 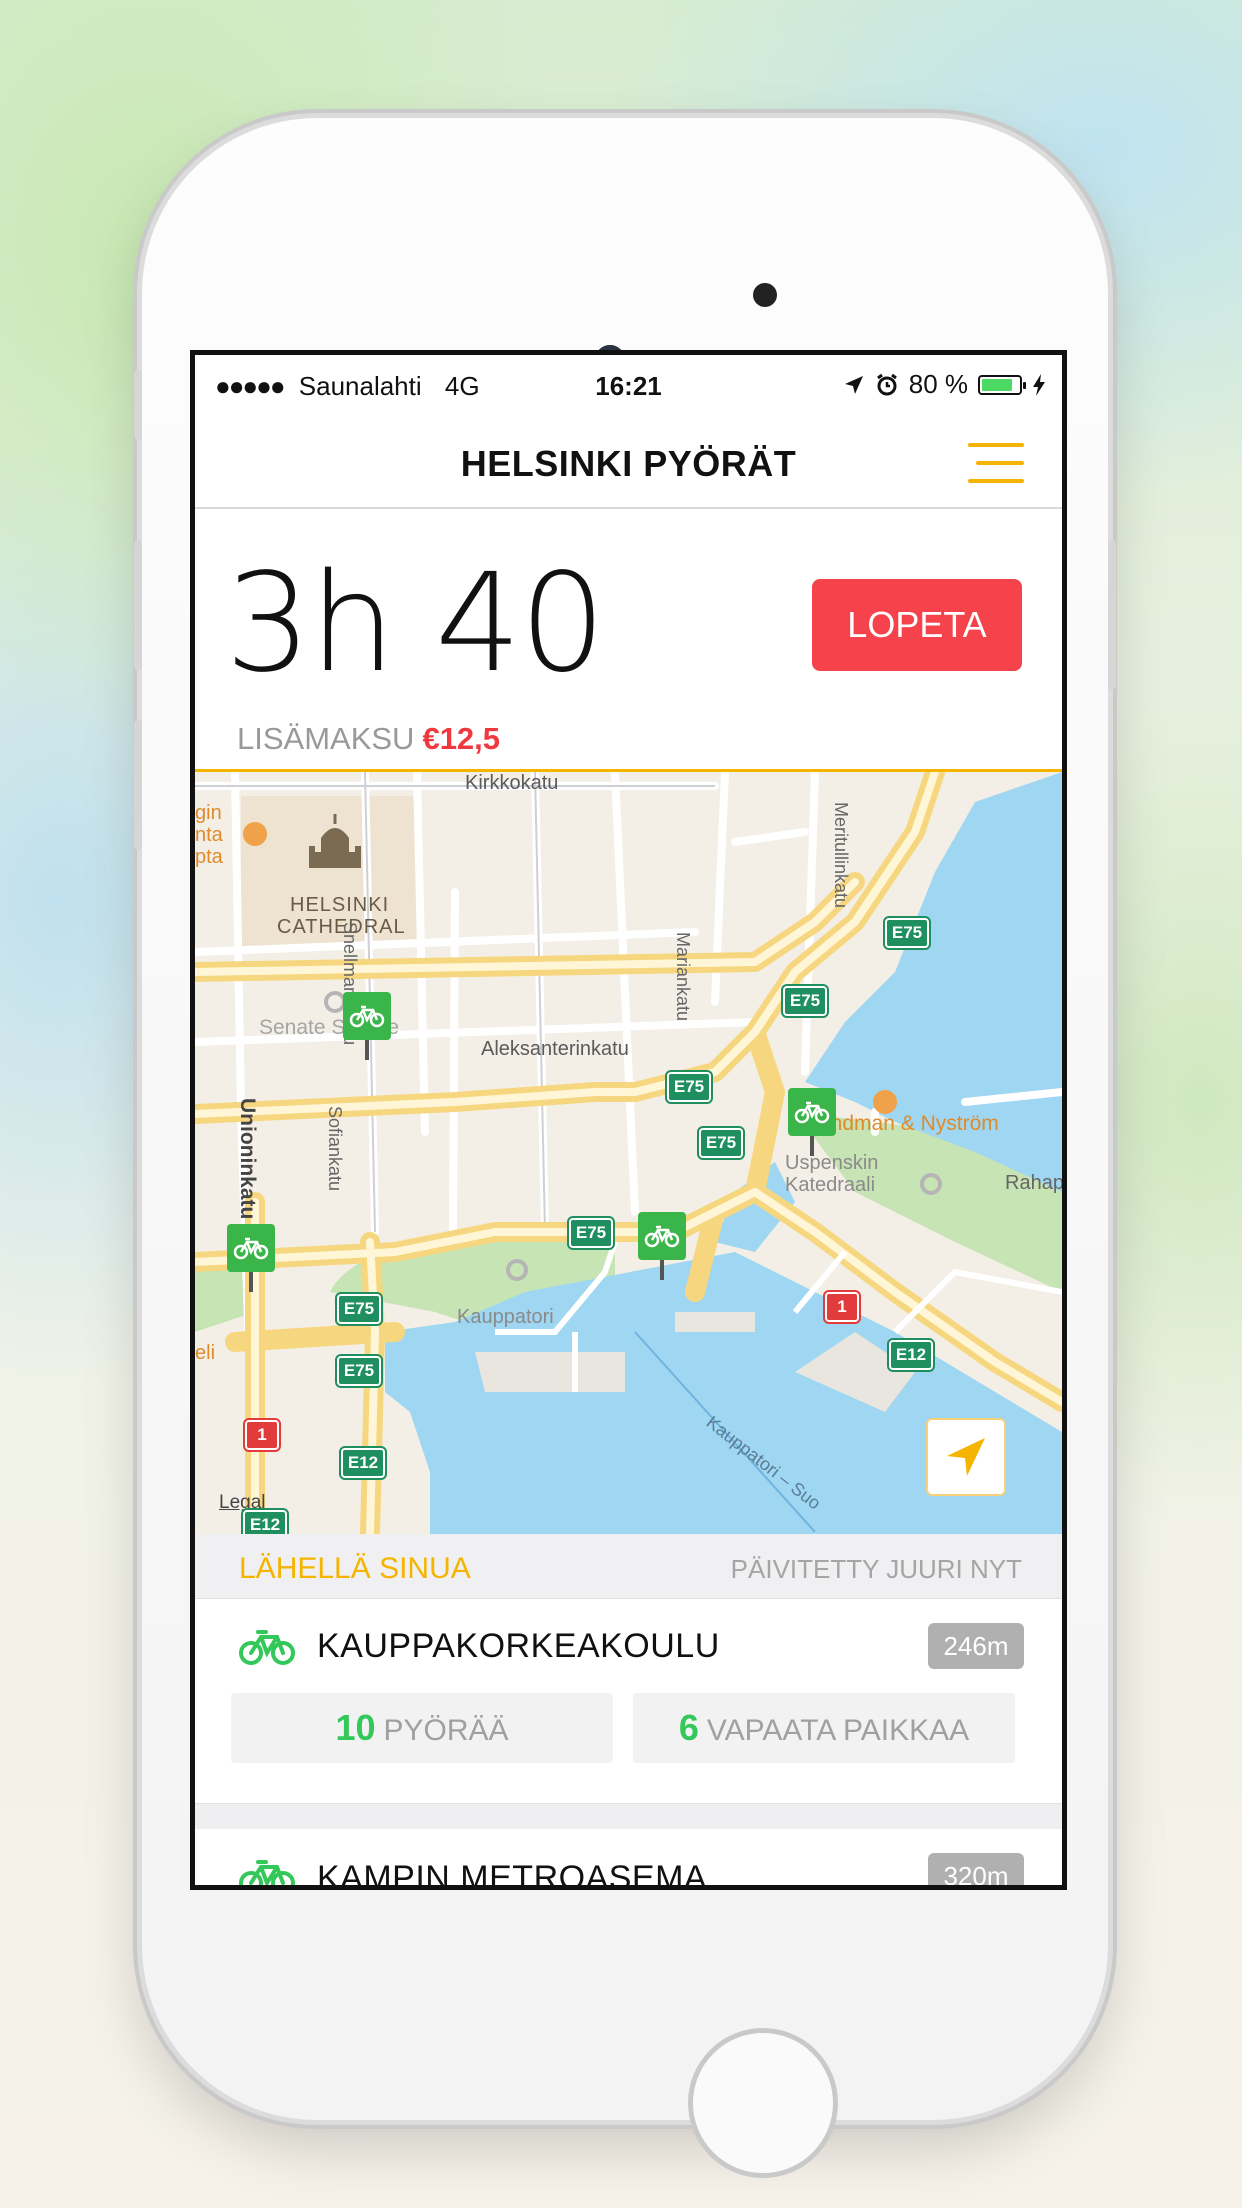 I want to click on charging-bolt-icon, so click(x=1039, y=384).